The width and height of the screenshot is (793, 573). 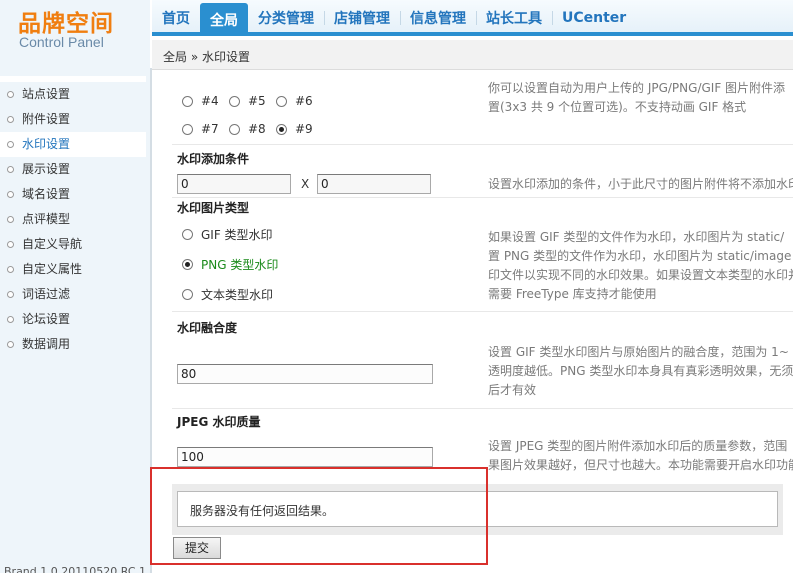 I want to click on sidebar-item-forum: 论坛设置, so click(x=73, y=319).